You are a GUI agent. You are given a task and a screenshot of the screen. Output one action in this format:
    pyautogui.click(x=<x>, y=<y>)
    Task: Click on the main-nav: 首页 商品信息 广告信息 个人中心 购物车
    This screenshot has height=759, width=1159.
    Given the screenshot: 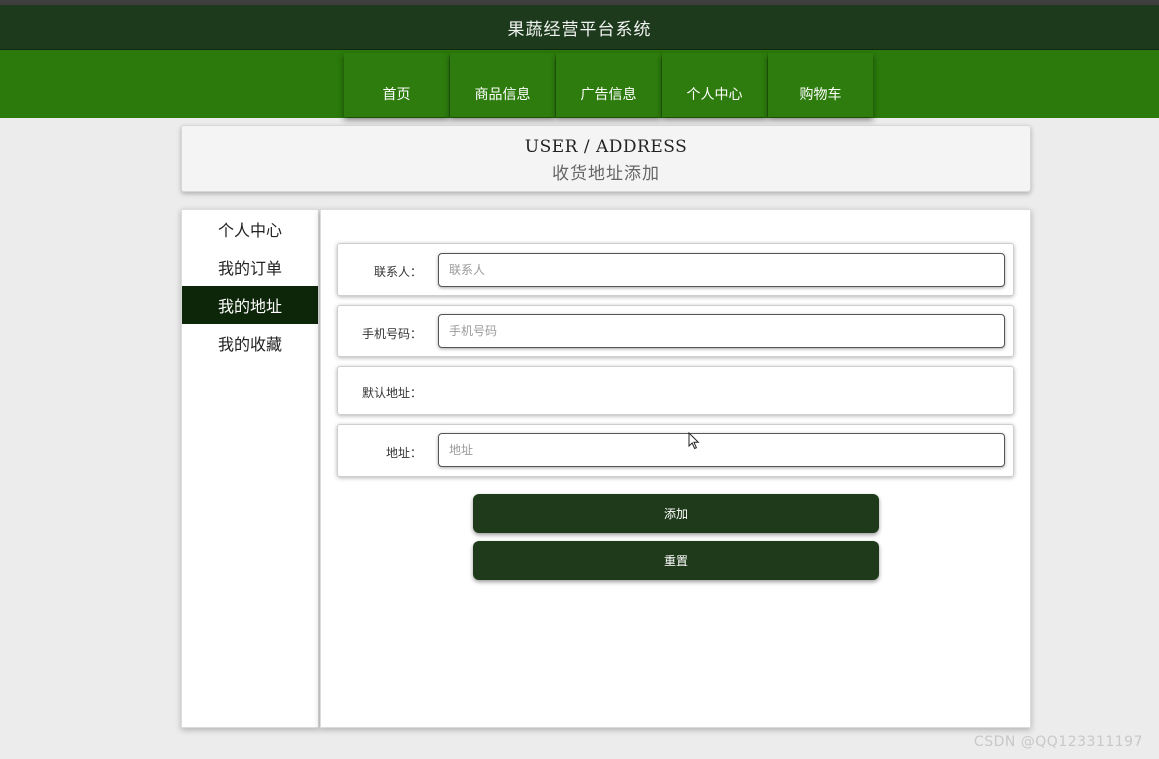 What is the action you would take?
    pyautogui.click(x=579, y=84)
    